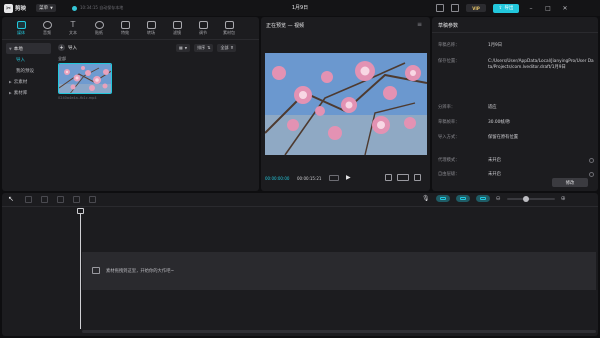  What do you see at coordinates (80, 211) in the screenshot?
I see `playhead-handle` at bounding box center [80, 211].